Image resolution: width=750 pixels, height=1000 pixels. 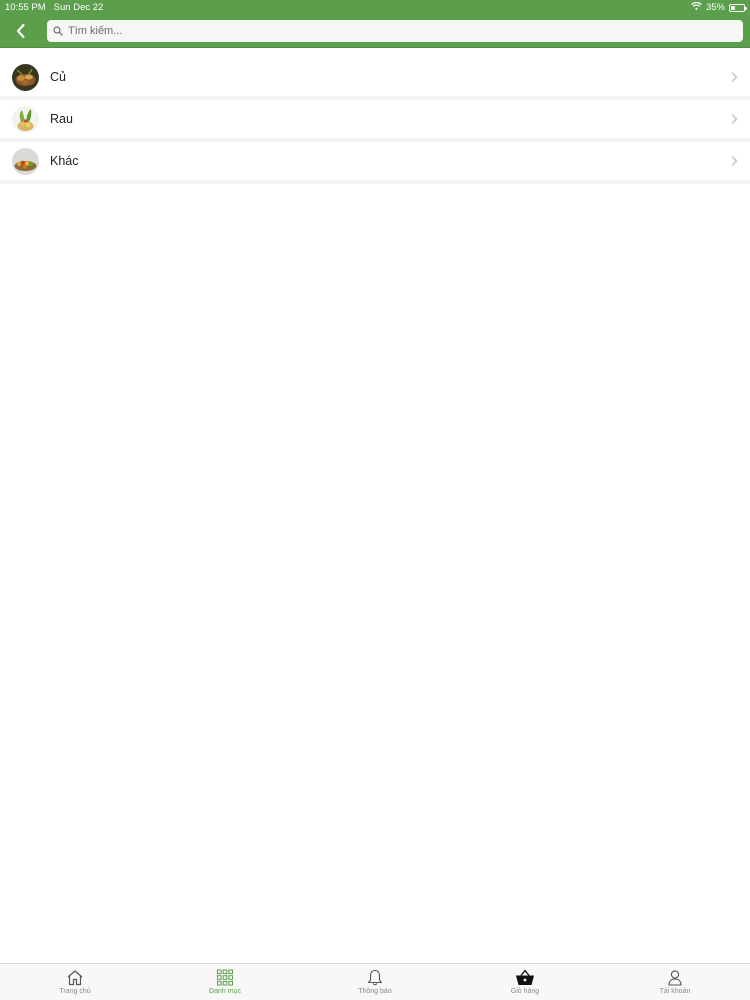 What do you see at coordinates (675, 978) in the screenshot?
I see `user-icon` at bounding box center [675, 978].